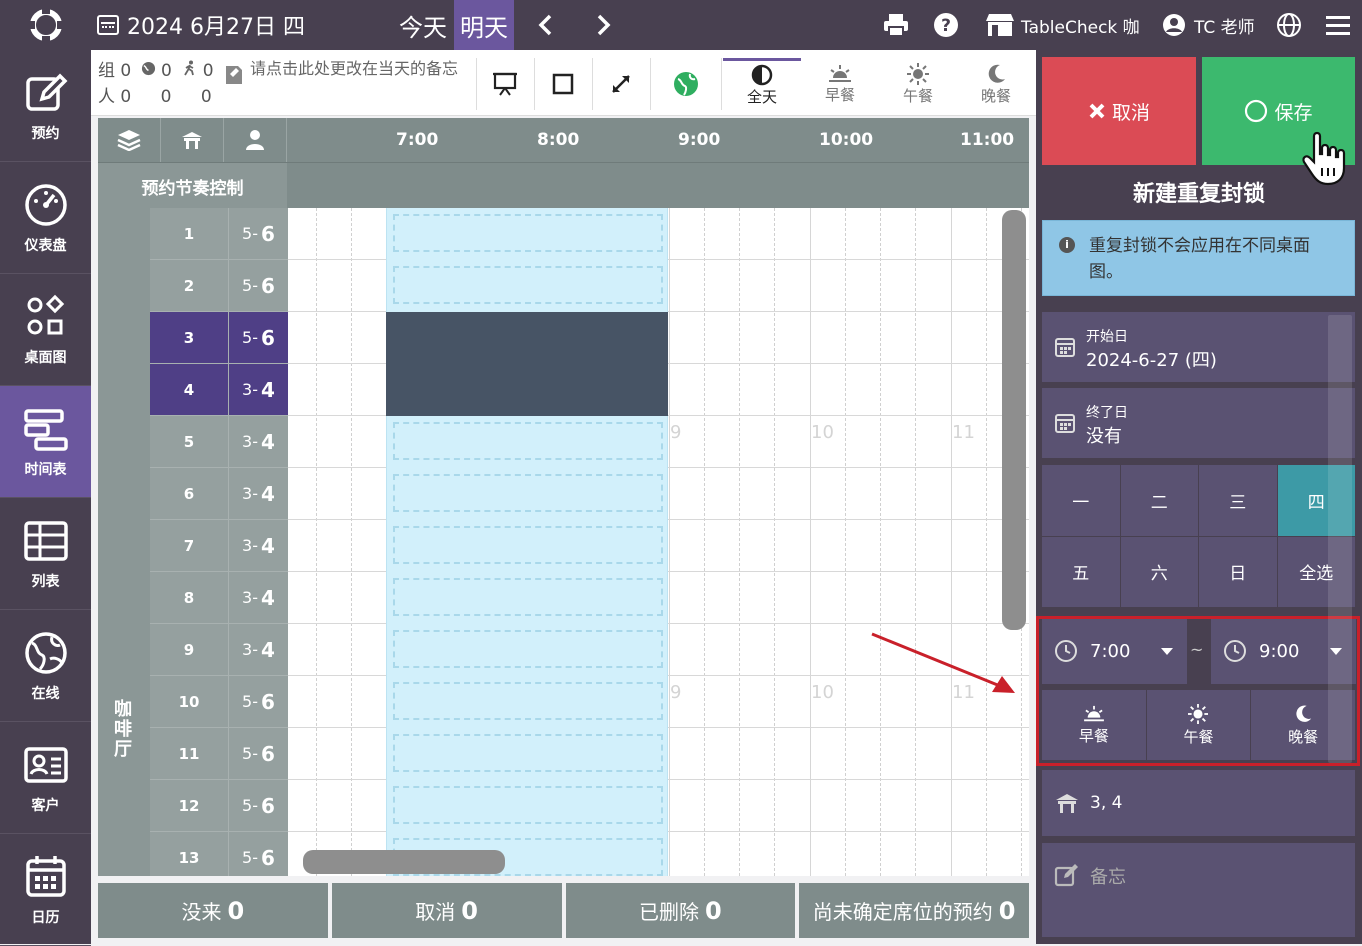 Image resolution: width=1362 pixels, height=946 pixels. Describe the element at coordinates (562, 84) in the screenshot. I see `square-view-button` at that location.